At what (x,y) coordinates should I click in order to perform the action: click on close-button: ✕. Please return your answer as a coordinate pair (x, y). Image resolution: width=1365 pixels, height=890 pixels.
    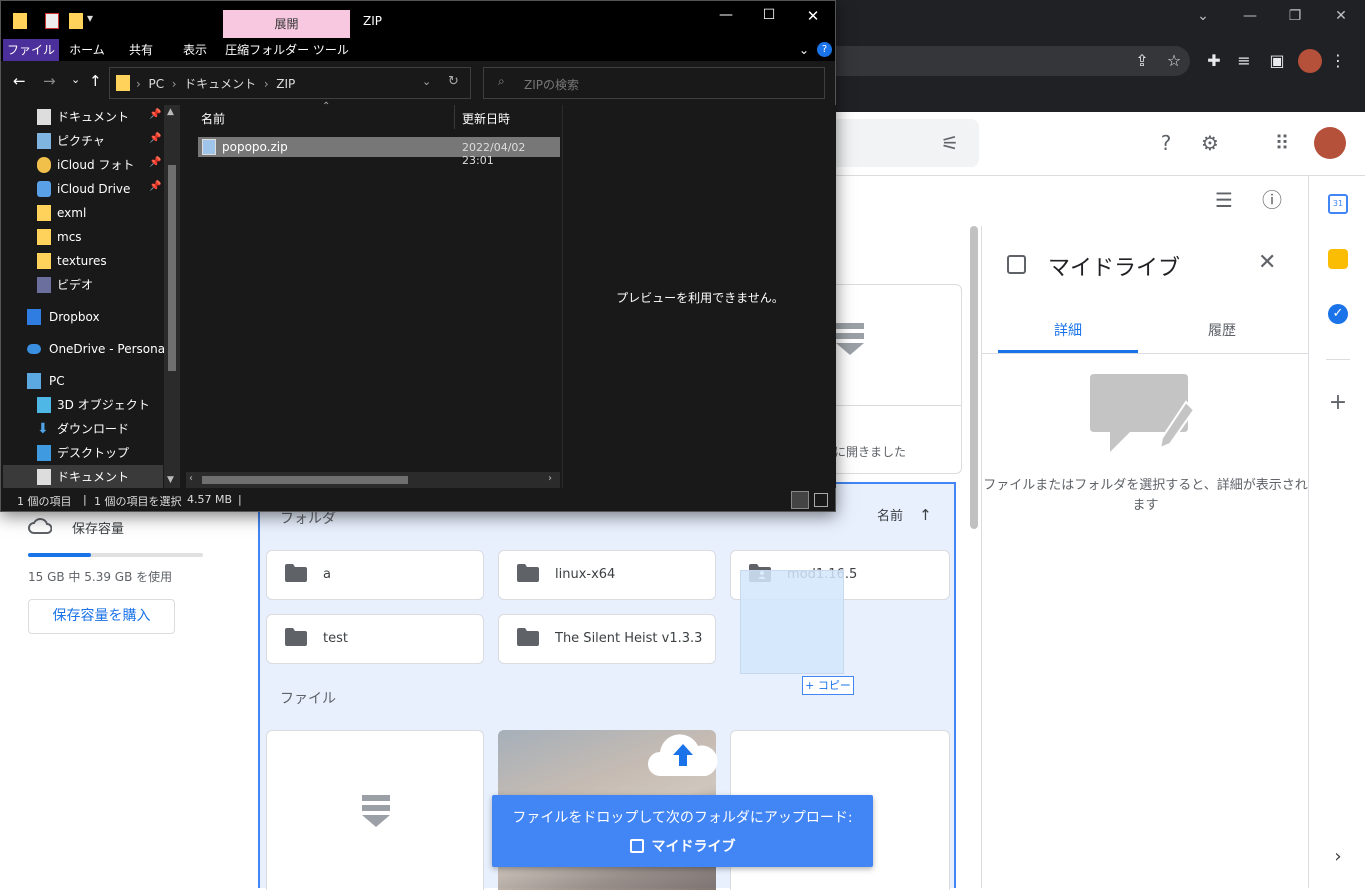
    Looking at the image, I should click on (1341, 16).